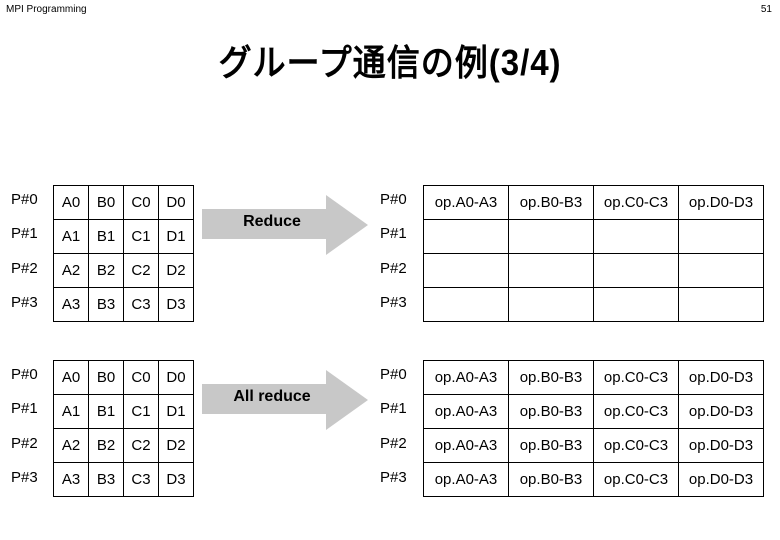 The height and width of the screenshot is (540, 780). Describe the element at coordinates (46, 9) in the screenshot. I see `header-course-title: MPI Programming` at that location.